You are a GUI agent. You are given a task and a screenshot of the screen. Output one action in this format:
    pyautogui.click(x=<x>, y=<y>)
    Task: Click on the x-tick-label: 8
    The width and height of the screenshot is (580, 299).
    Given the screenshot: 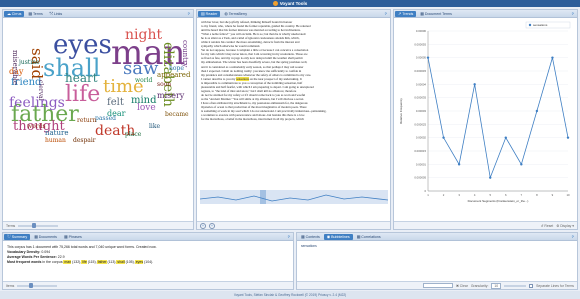 What is the action you would take?
    pyautogui.click(x=537, y=195)
    